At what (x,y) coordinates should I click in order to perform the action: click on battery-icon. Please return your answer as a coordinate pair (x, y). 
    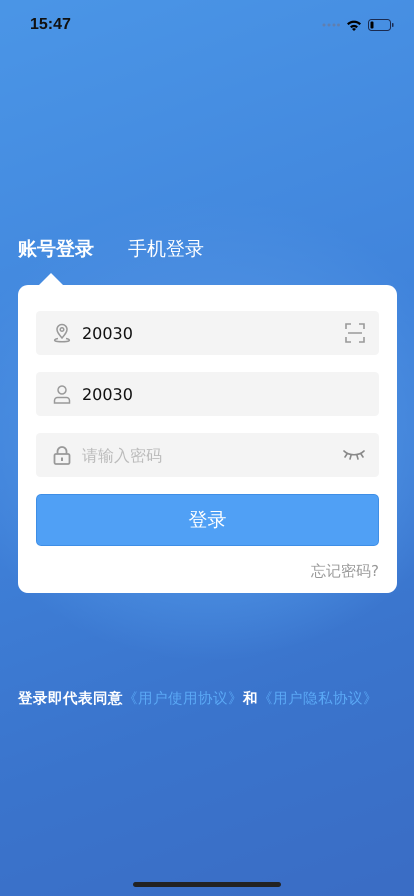
    Looking at the image, I should click on (381, 25).